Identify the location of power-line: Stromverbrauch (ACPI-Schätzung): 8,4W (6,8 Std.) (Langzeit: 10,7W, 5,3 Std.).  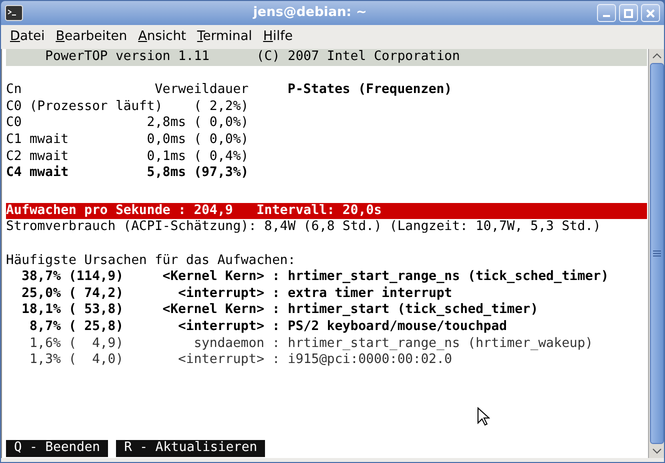
(304, 227).